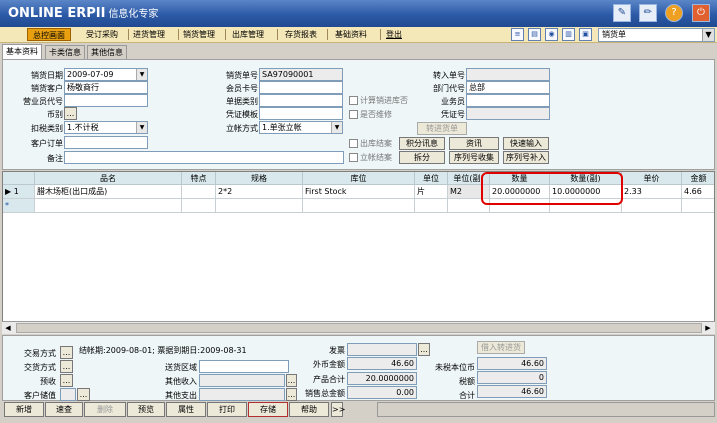 The height and width of the screenshot is (423, 717). I want to click on staff-field, so click(508, 100).